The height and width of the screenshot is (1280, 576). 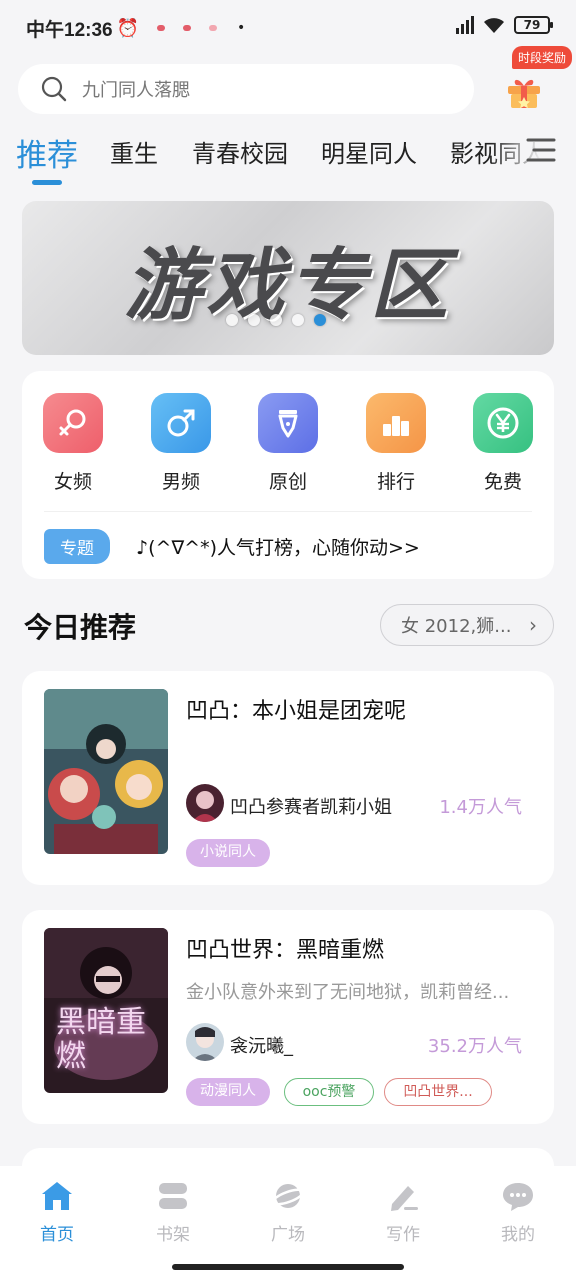 I want to click on yen-coin-icon, so click(x=503, y=423).